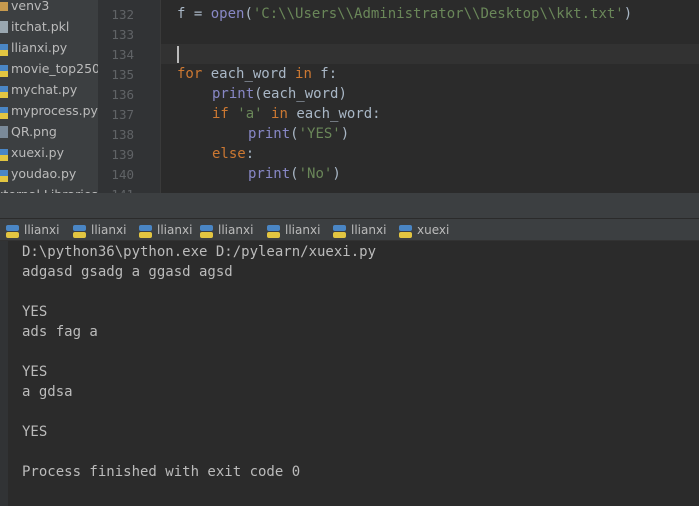 This screenshot has width=699, height=506. Describe the element at coordinates (122, 174) in the screenshot. I see `line-number: 140` at that location.